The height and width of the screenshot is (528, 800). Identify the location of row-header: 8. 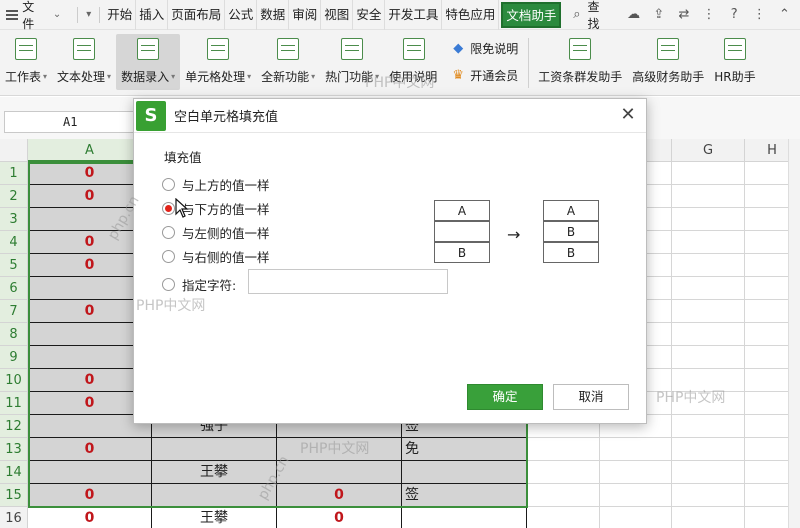
(14, 334).